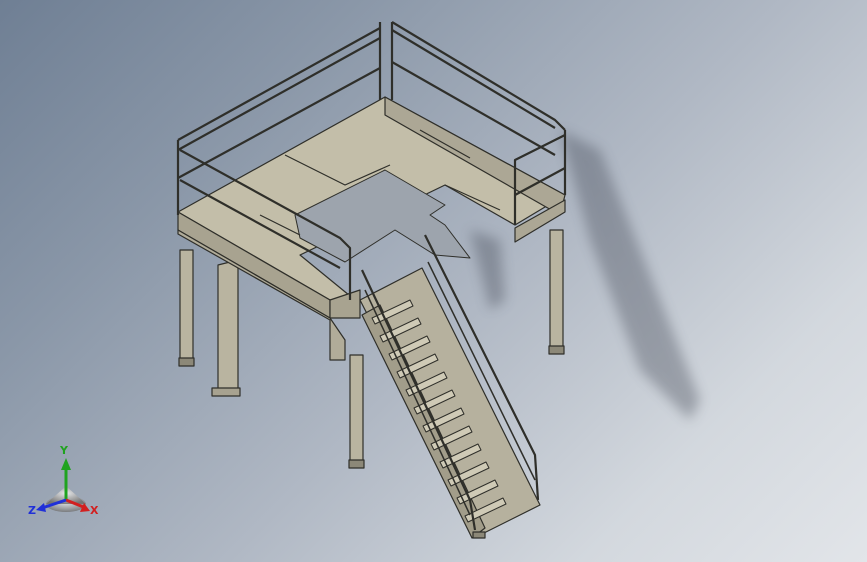 The image size is (867, 562). What do you see at coordinates (186, 308) in the screenshot?
I see `leg-left` at bounding box center [186, 308].